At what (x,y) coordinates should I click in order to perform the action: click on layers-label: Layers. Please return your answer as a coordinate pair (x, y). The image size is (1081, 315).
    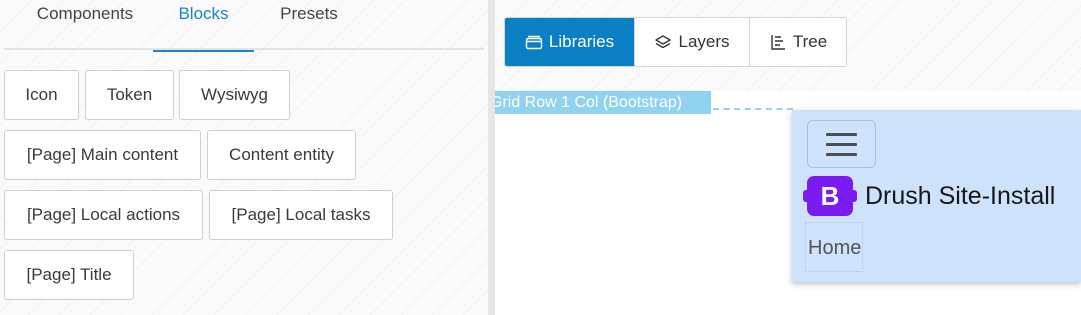
    Looking at the image, I should click on (704, 41).